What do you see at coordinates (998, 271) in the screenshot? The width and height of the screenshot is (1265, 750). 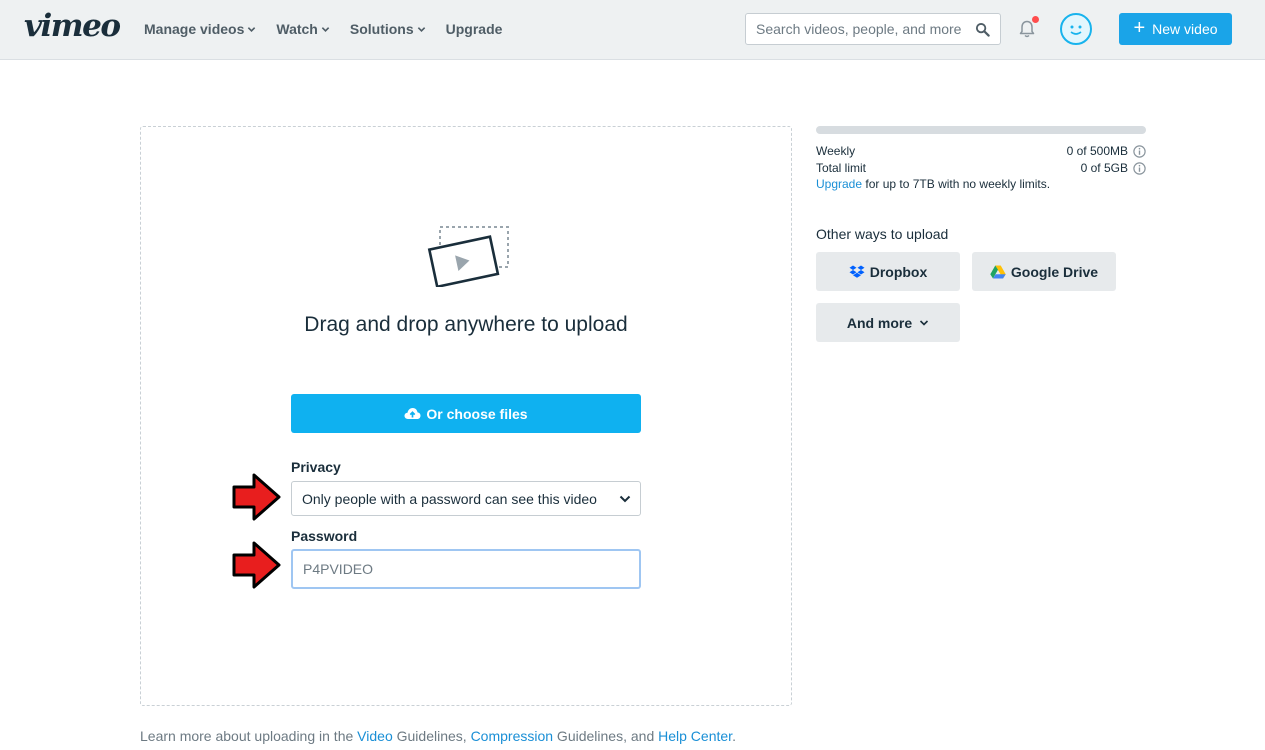 I see `google-drive-icon` at bounding box center [998, 271].